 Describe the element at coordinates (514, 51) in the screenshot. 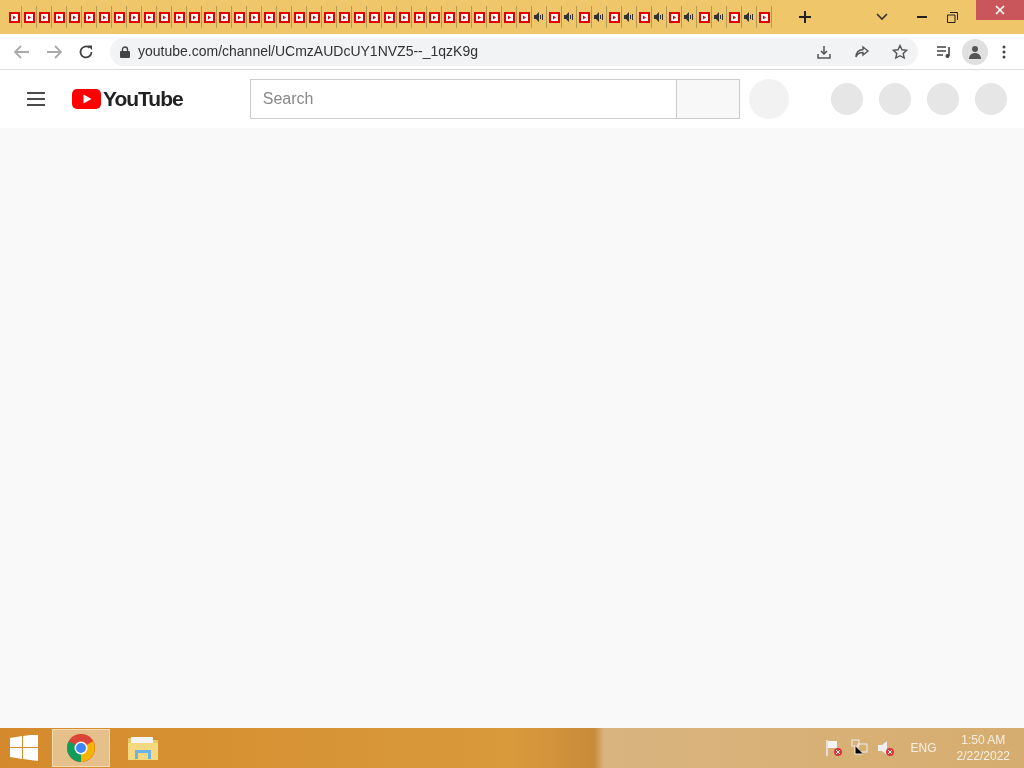

I see `address-bar: youtube.com/channel/UCmzAUDcUY1NVZ5--_1qzK9g` at that location.